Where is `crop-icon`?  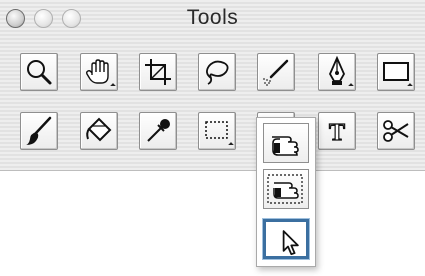
crop-icon is located at coordinates (158, 72).